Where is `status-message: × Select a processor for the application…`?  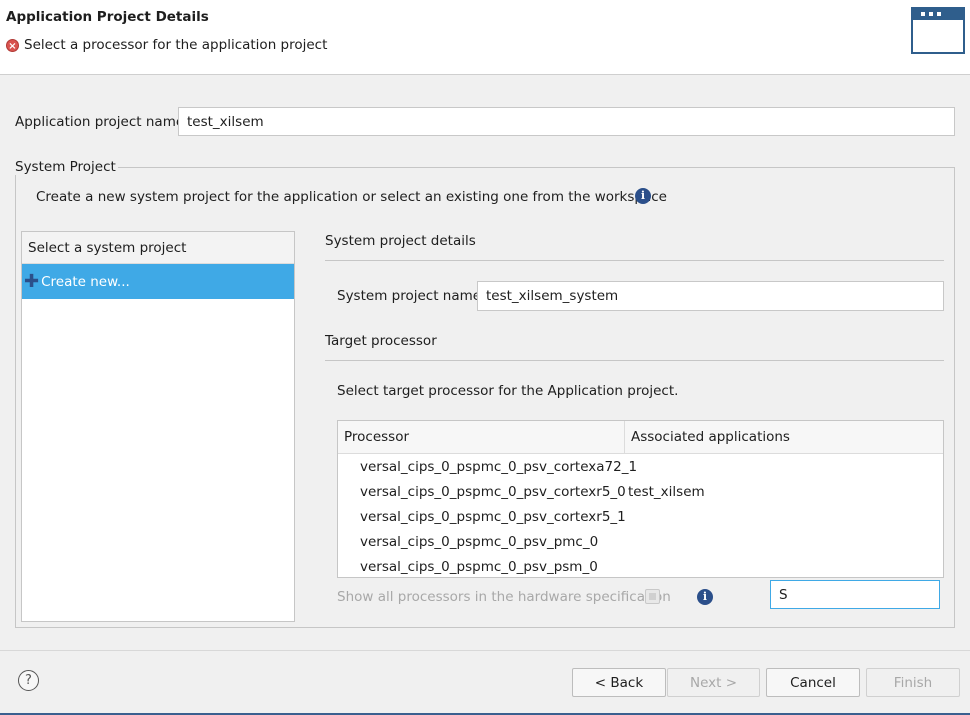
status-message: × Select a processor for the application… is located at coordinates (166, 45).